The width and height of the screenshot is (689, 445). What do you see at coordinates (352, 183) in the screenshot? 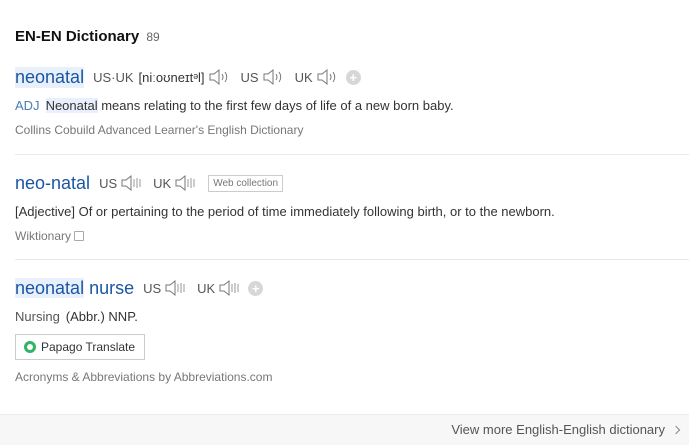
I see `entry-headline: neo-natal US UK Web collection` at bounding box center [352, 183].